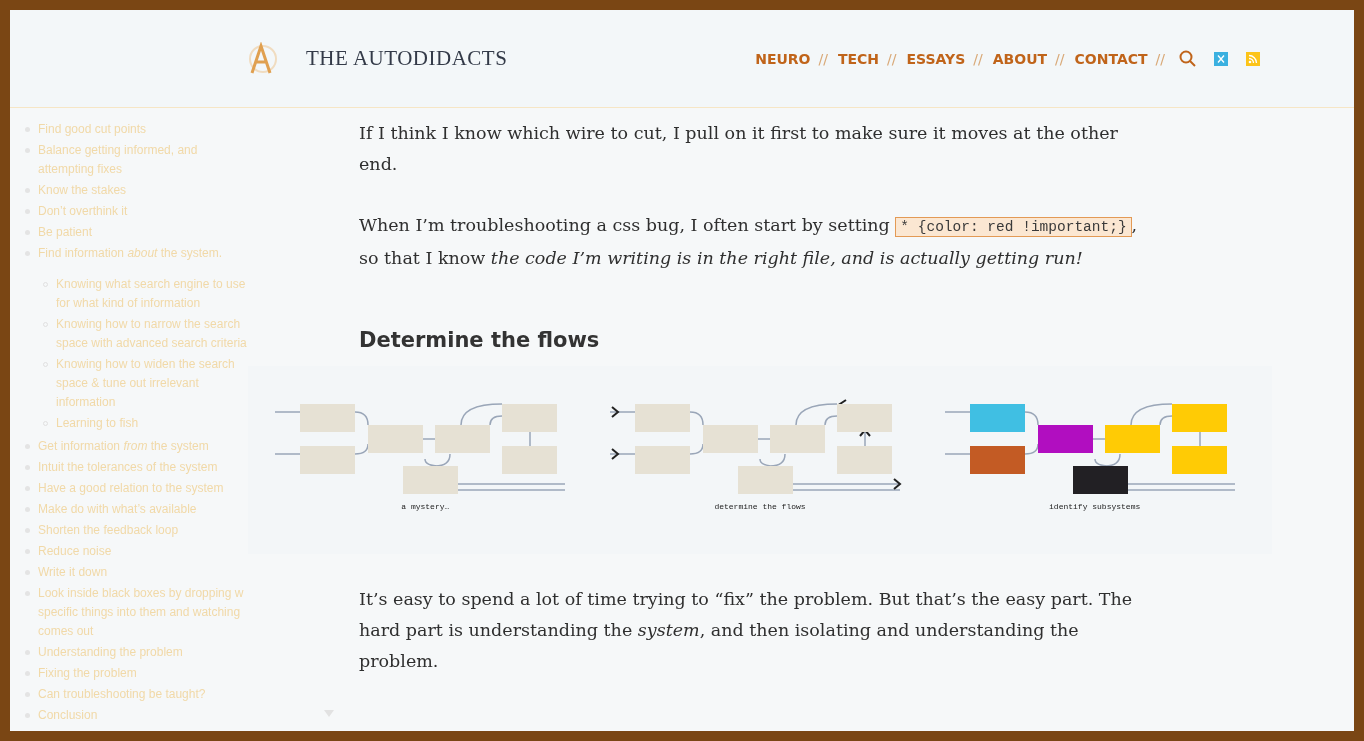  Describe the element at coordinates (407, 58) in the screenshot. I see `site-title: THE AUTODIDACTS` at that location.